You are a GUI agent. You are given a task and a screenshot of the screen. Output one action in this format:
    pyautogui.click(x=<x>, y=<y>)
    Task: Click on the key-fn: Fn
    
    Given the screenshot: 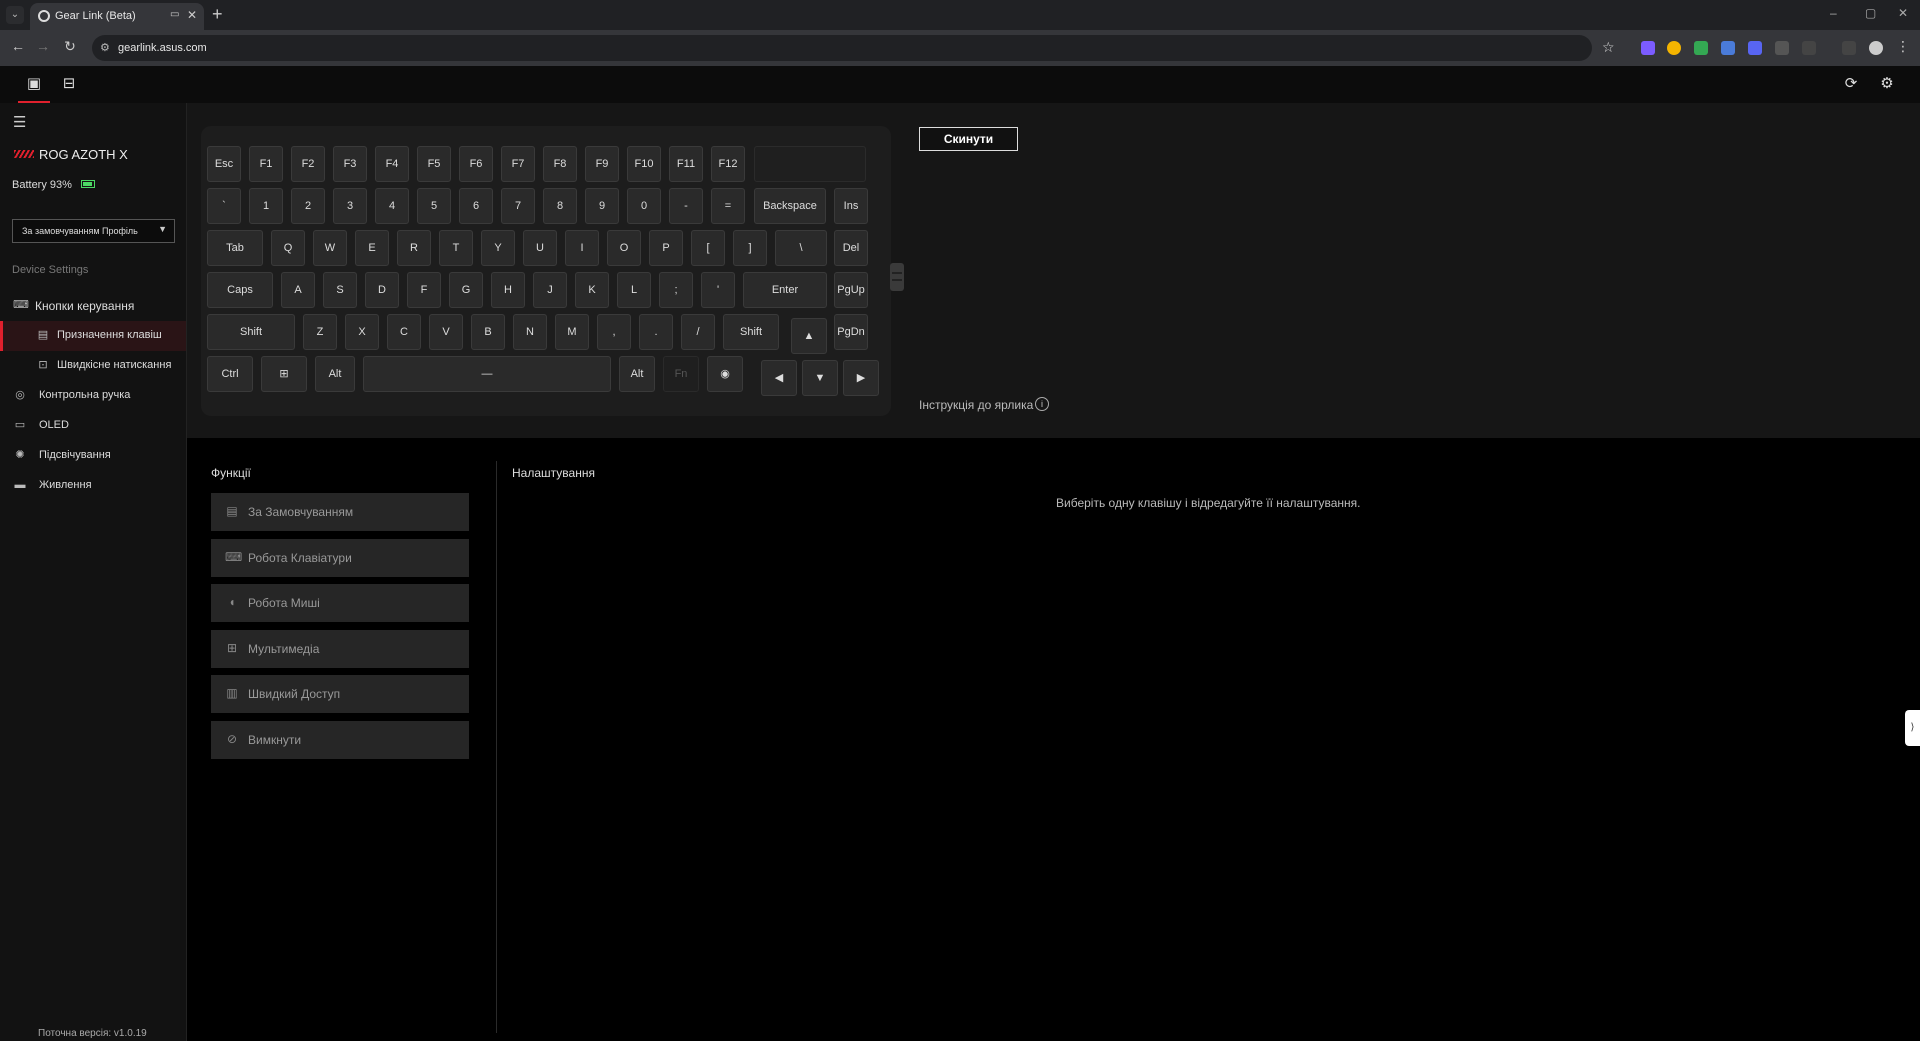 What is the action you would take?
    pyautogui.click(x=681, y=374)
    